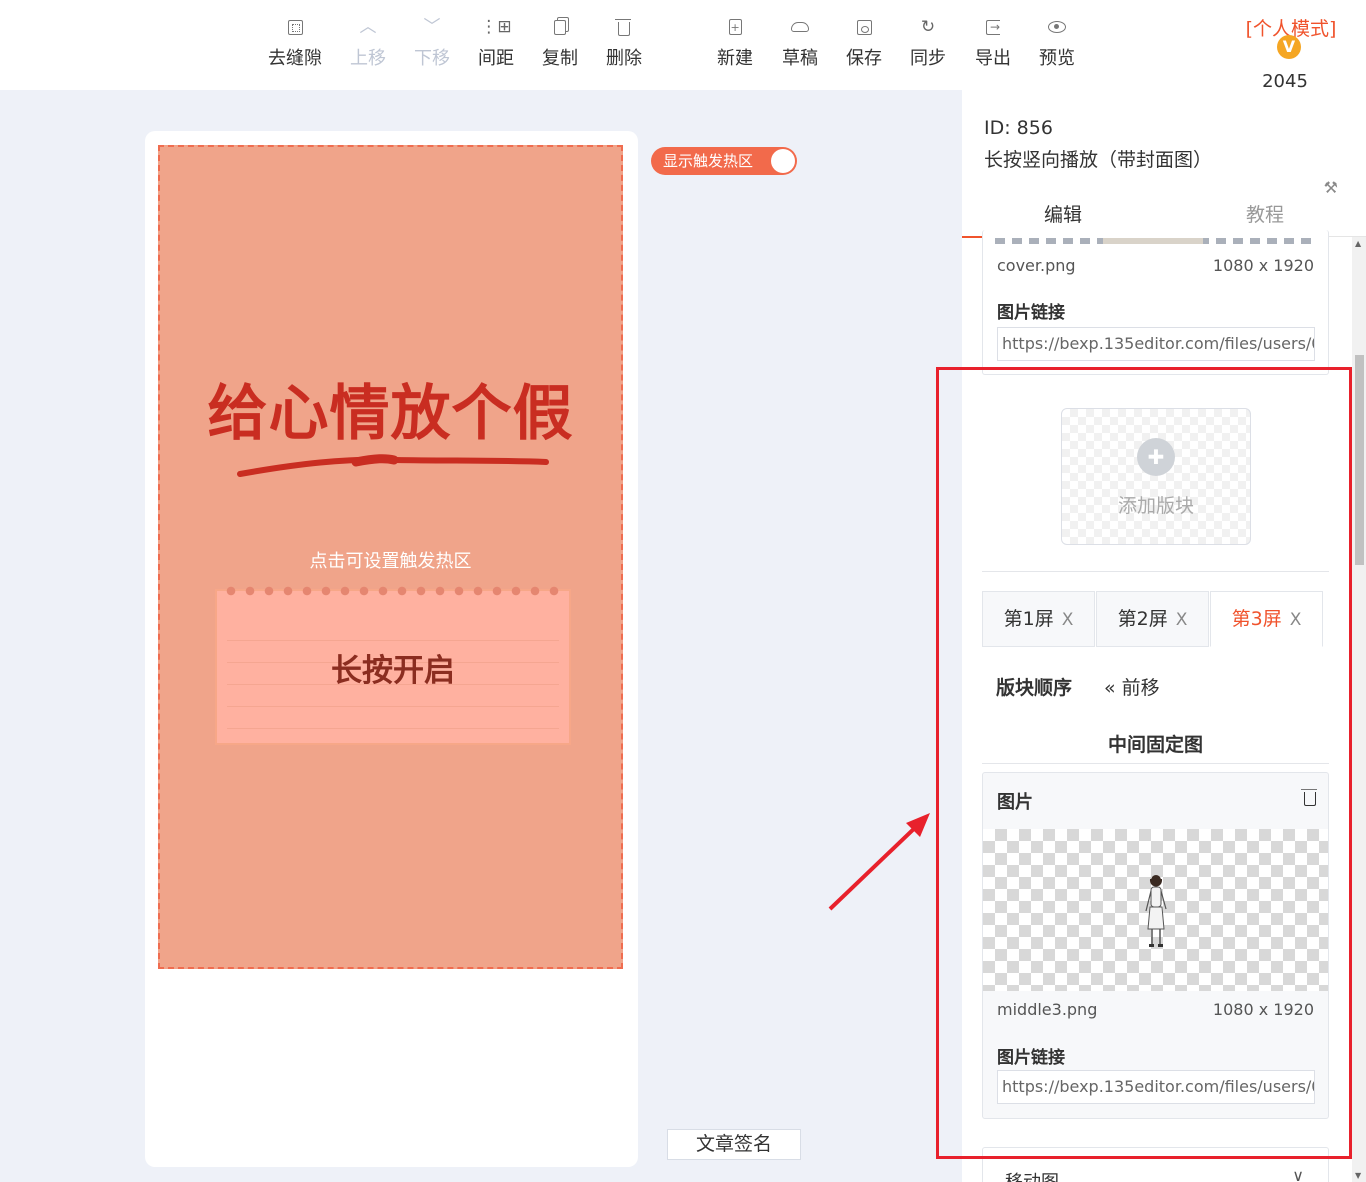  Describe the element at coordinates (496, 58) in the screenshot. I see `spacing-label: 间距` at that location.